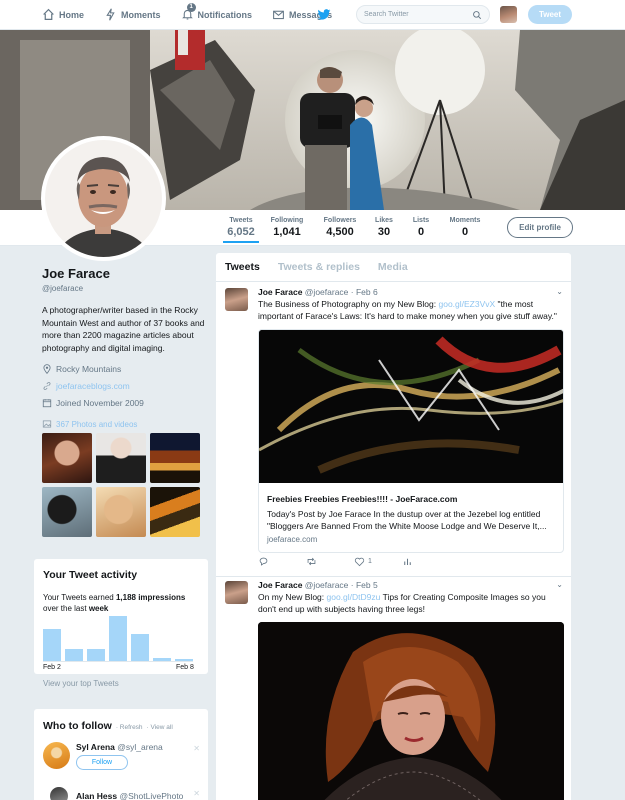 The image size is (625, 800). I want to click on tweet-date: · Feb 6, so click(364, 292).